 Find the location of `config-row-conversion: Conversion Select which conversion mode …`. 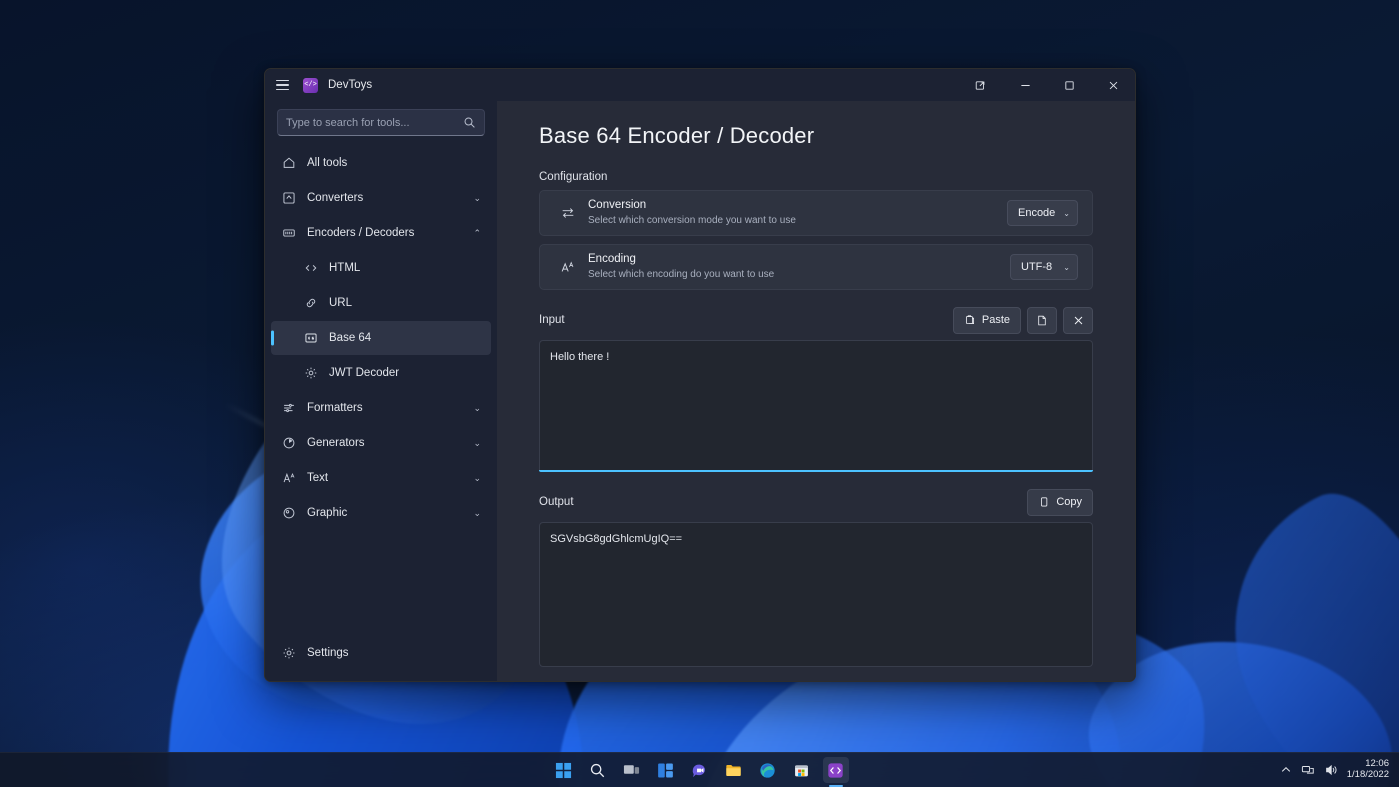

config-row-conversion: Conversion Select which conversion mode … is located at coordinates (816, 213).